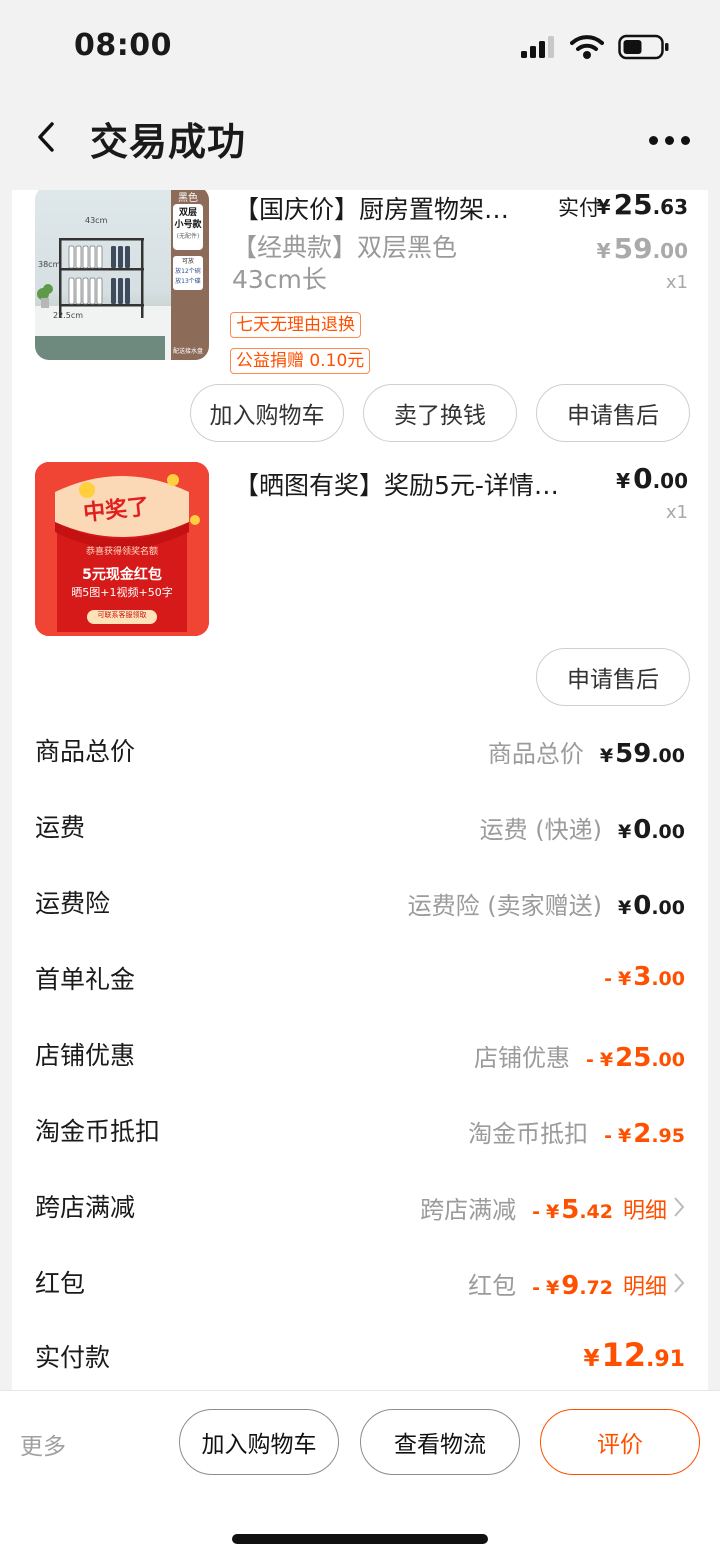 Image resolution: width=720 pixels, height=1558 pixels. Describe the element at coordinates (188, 219) in the screenshot. I see `model-badge-label: 双层 小号款` at that location.